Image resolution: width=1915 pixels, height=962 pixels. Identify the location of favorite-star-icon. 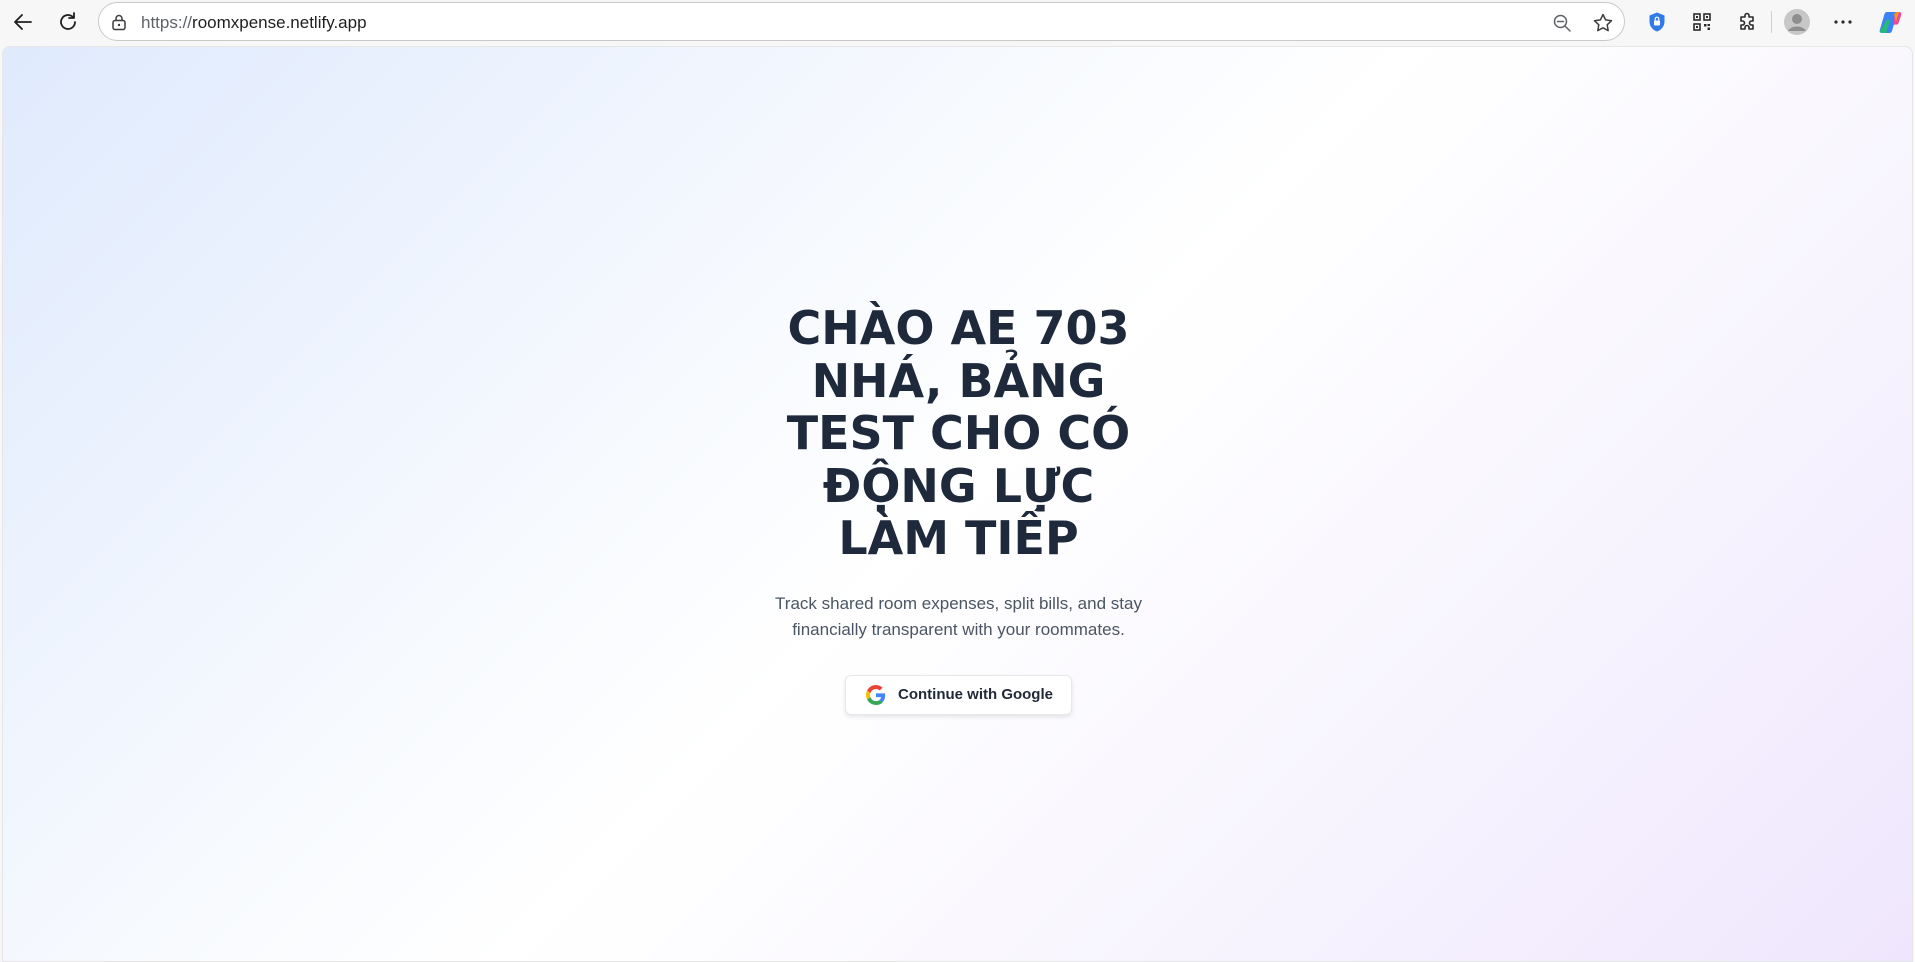
(1603, 22).